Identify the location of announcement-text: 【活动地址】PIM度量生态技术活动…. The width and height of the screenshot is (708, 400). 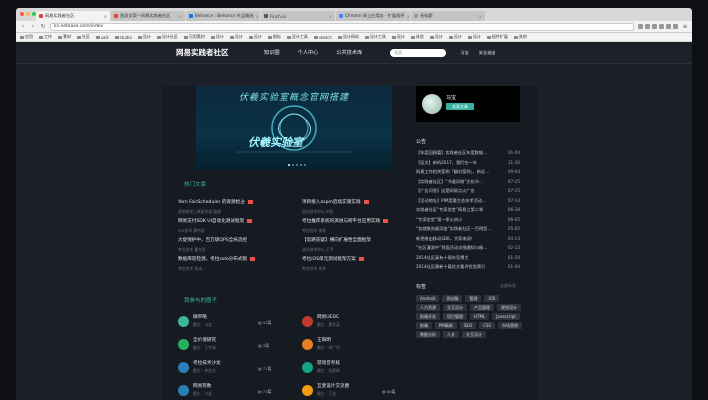
(451, 201).